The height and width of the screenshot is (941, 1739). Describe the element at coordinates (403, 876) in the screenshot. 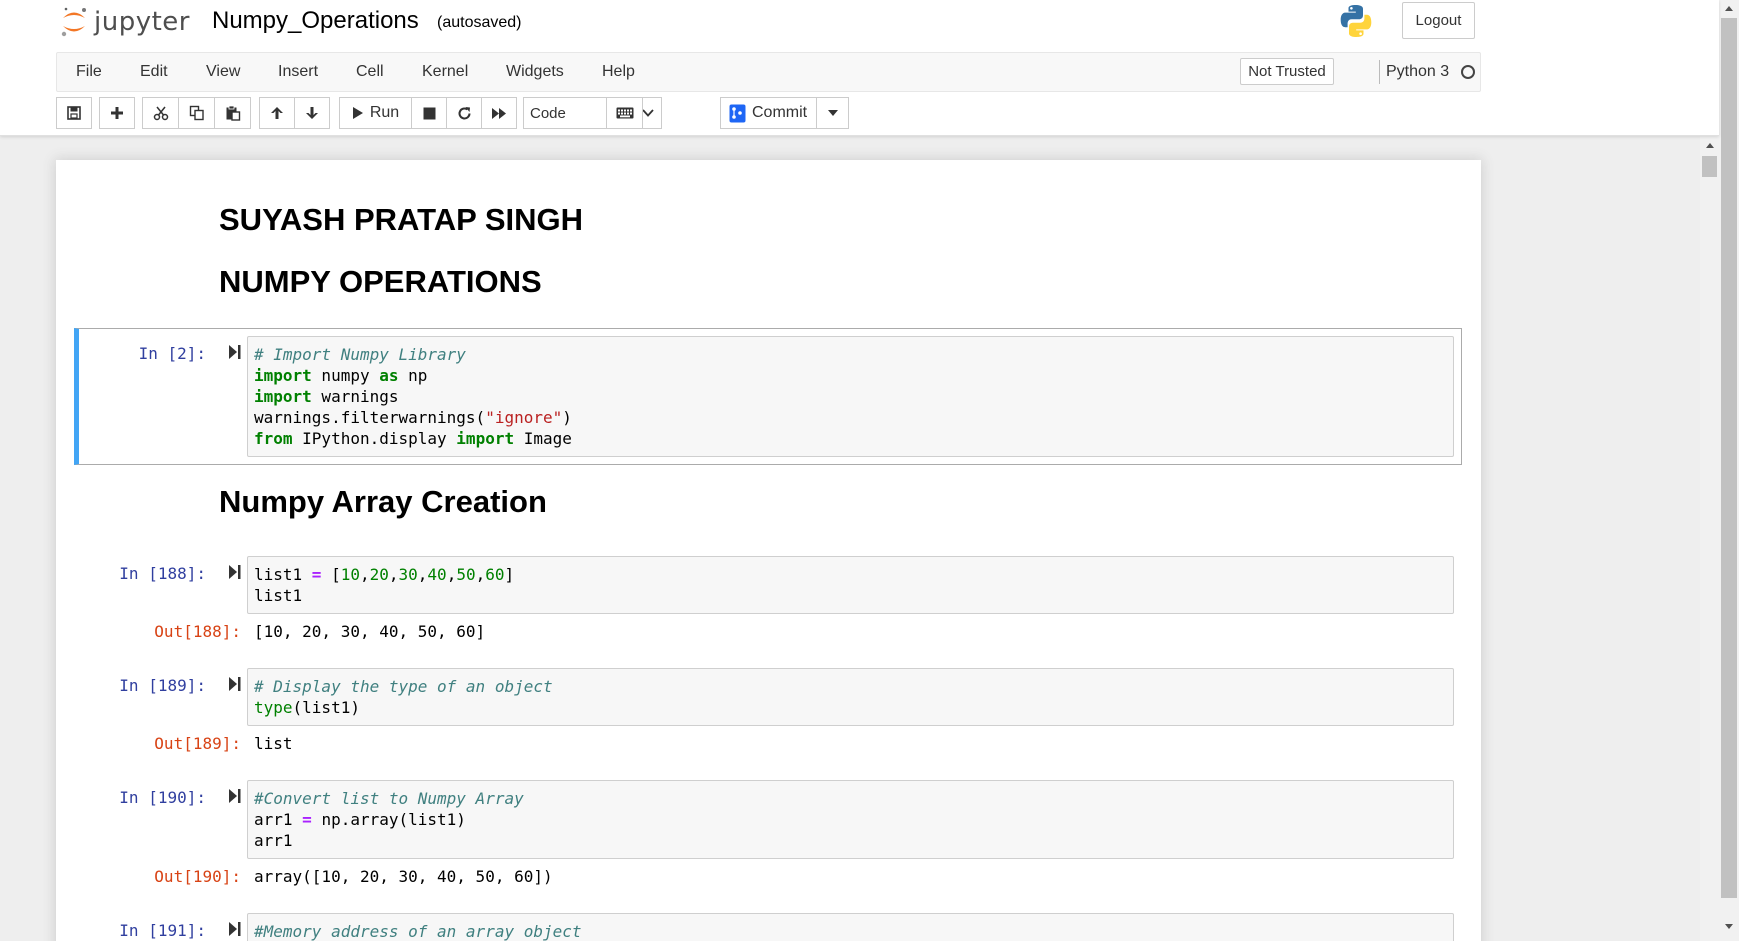

I see `cell-output: array([10, 20, 30, 40, 50, 60])` at that location.